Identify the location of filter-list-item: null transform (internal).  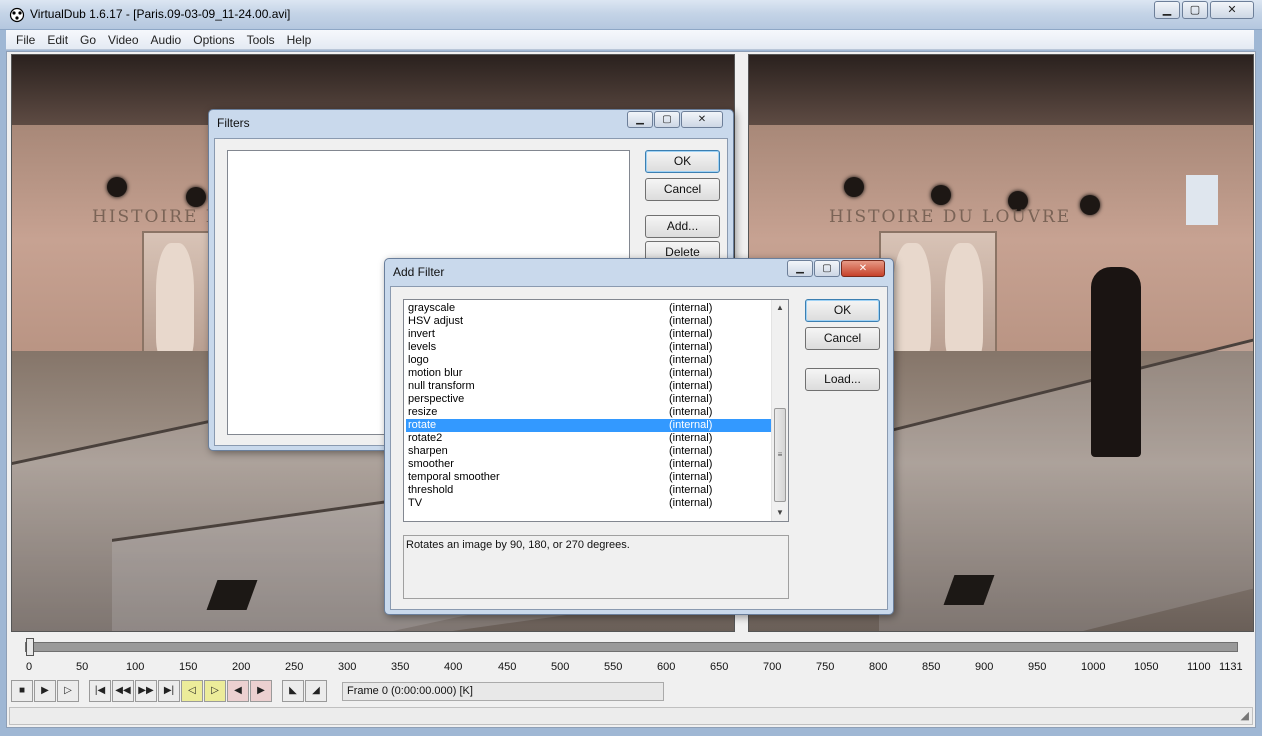
(589, 386).